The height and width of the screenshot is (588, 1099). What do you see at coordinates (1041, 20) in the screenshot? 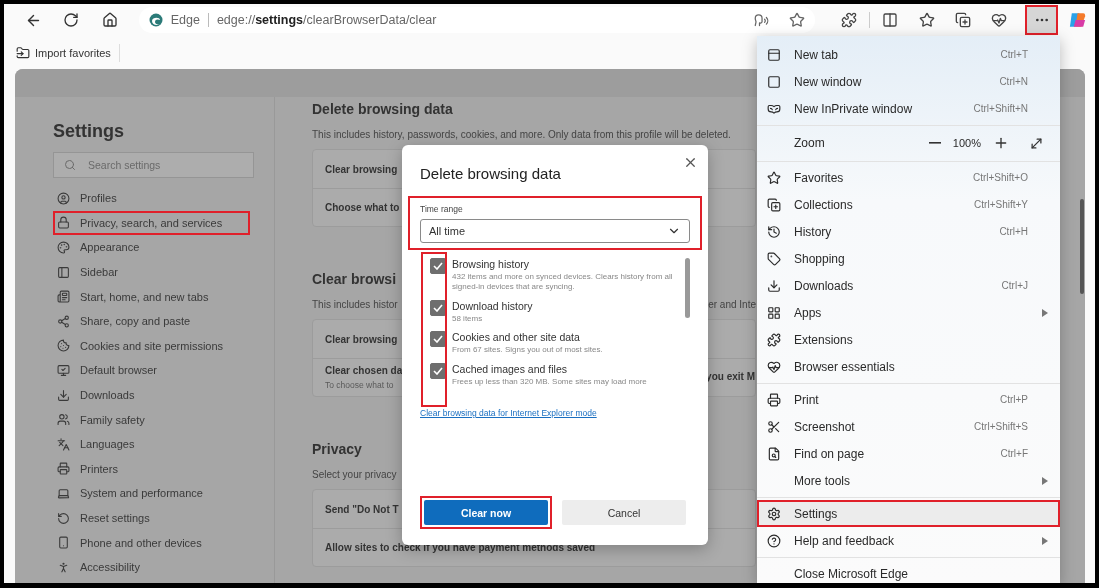
I see `more-button` at bounding box center [1041, 20].